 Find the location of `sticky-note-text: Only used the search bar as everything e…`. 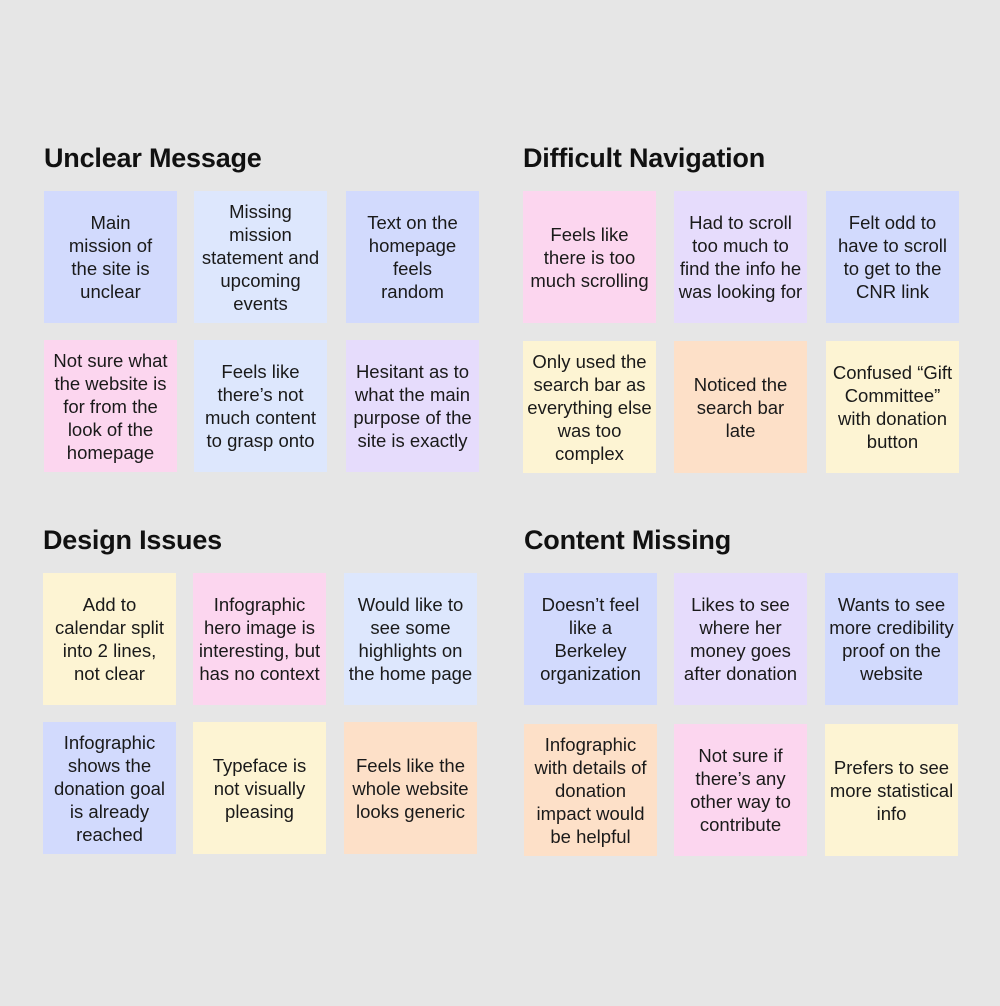

sticky-note-text: Only used the search bar as everything e… is located at coordinates (589, 407).